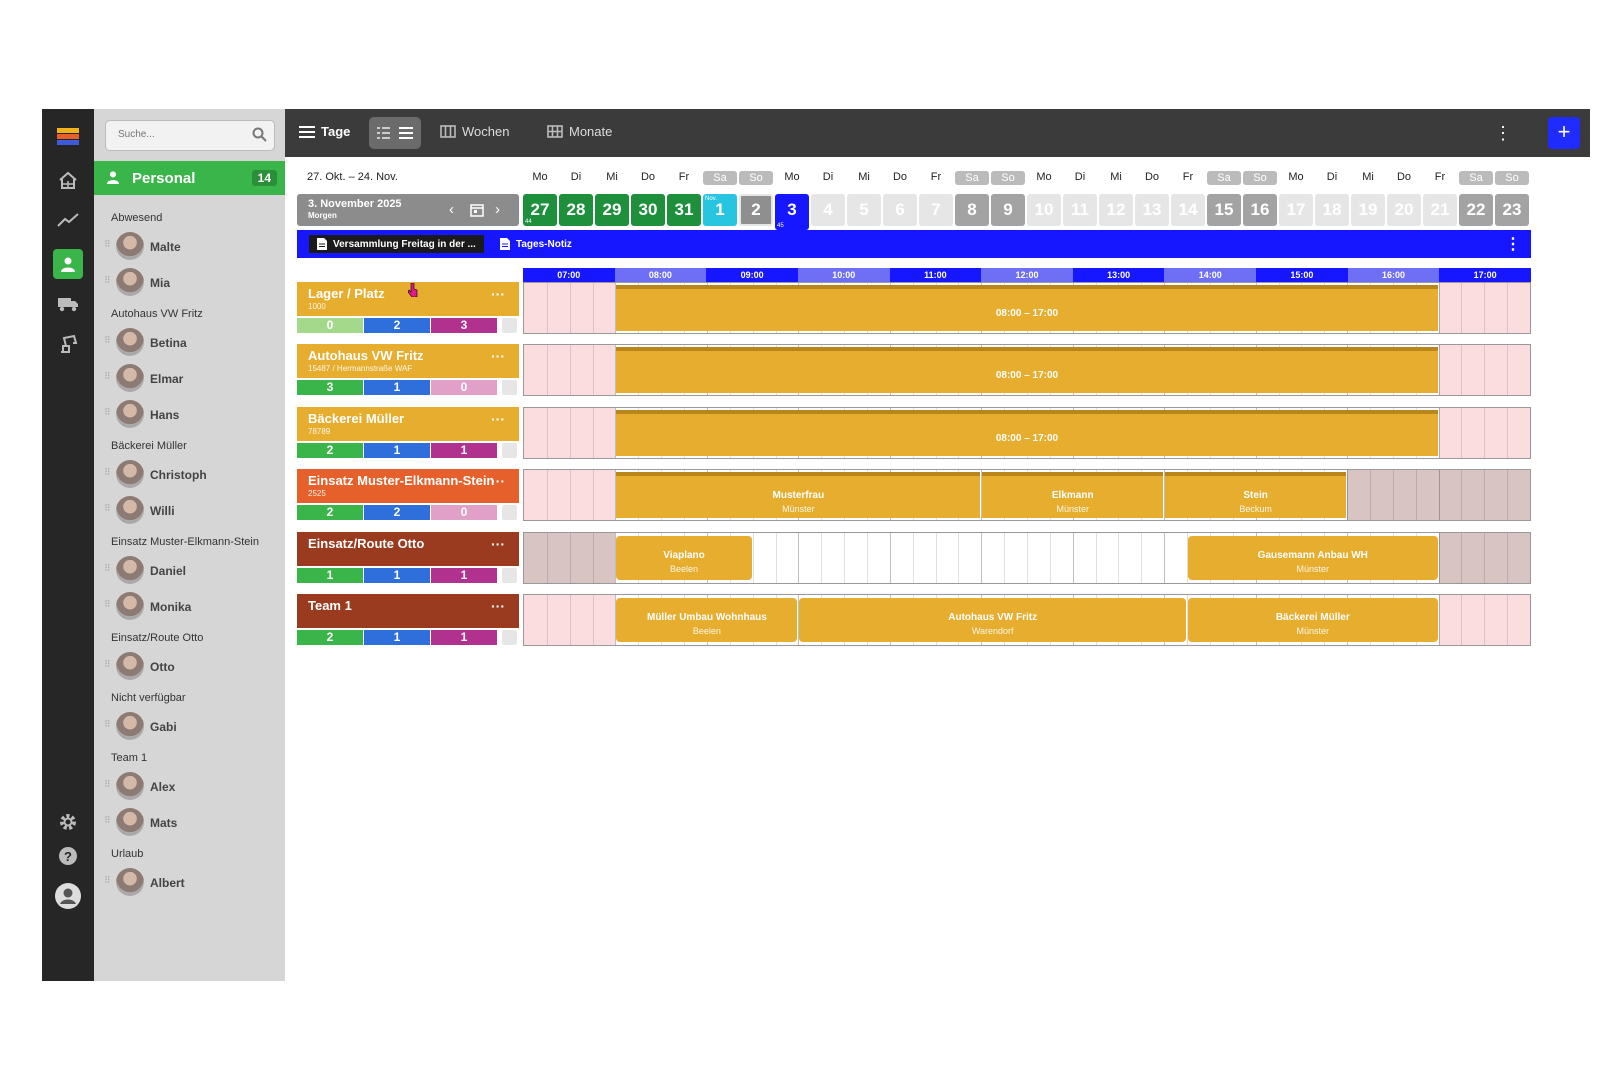 The width and height of the screenshot is (1619, 1080). I want to click on shift-block: Autohaus VW Fritz Warendorf, so click(993, 620).